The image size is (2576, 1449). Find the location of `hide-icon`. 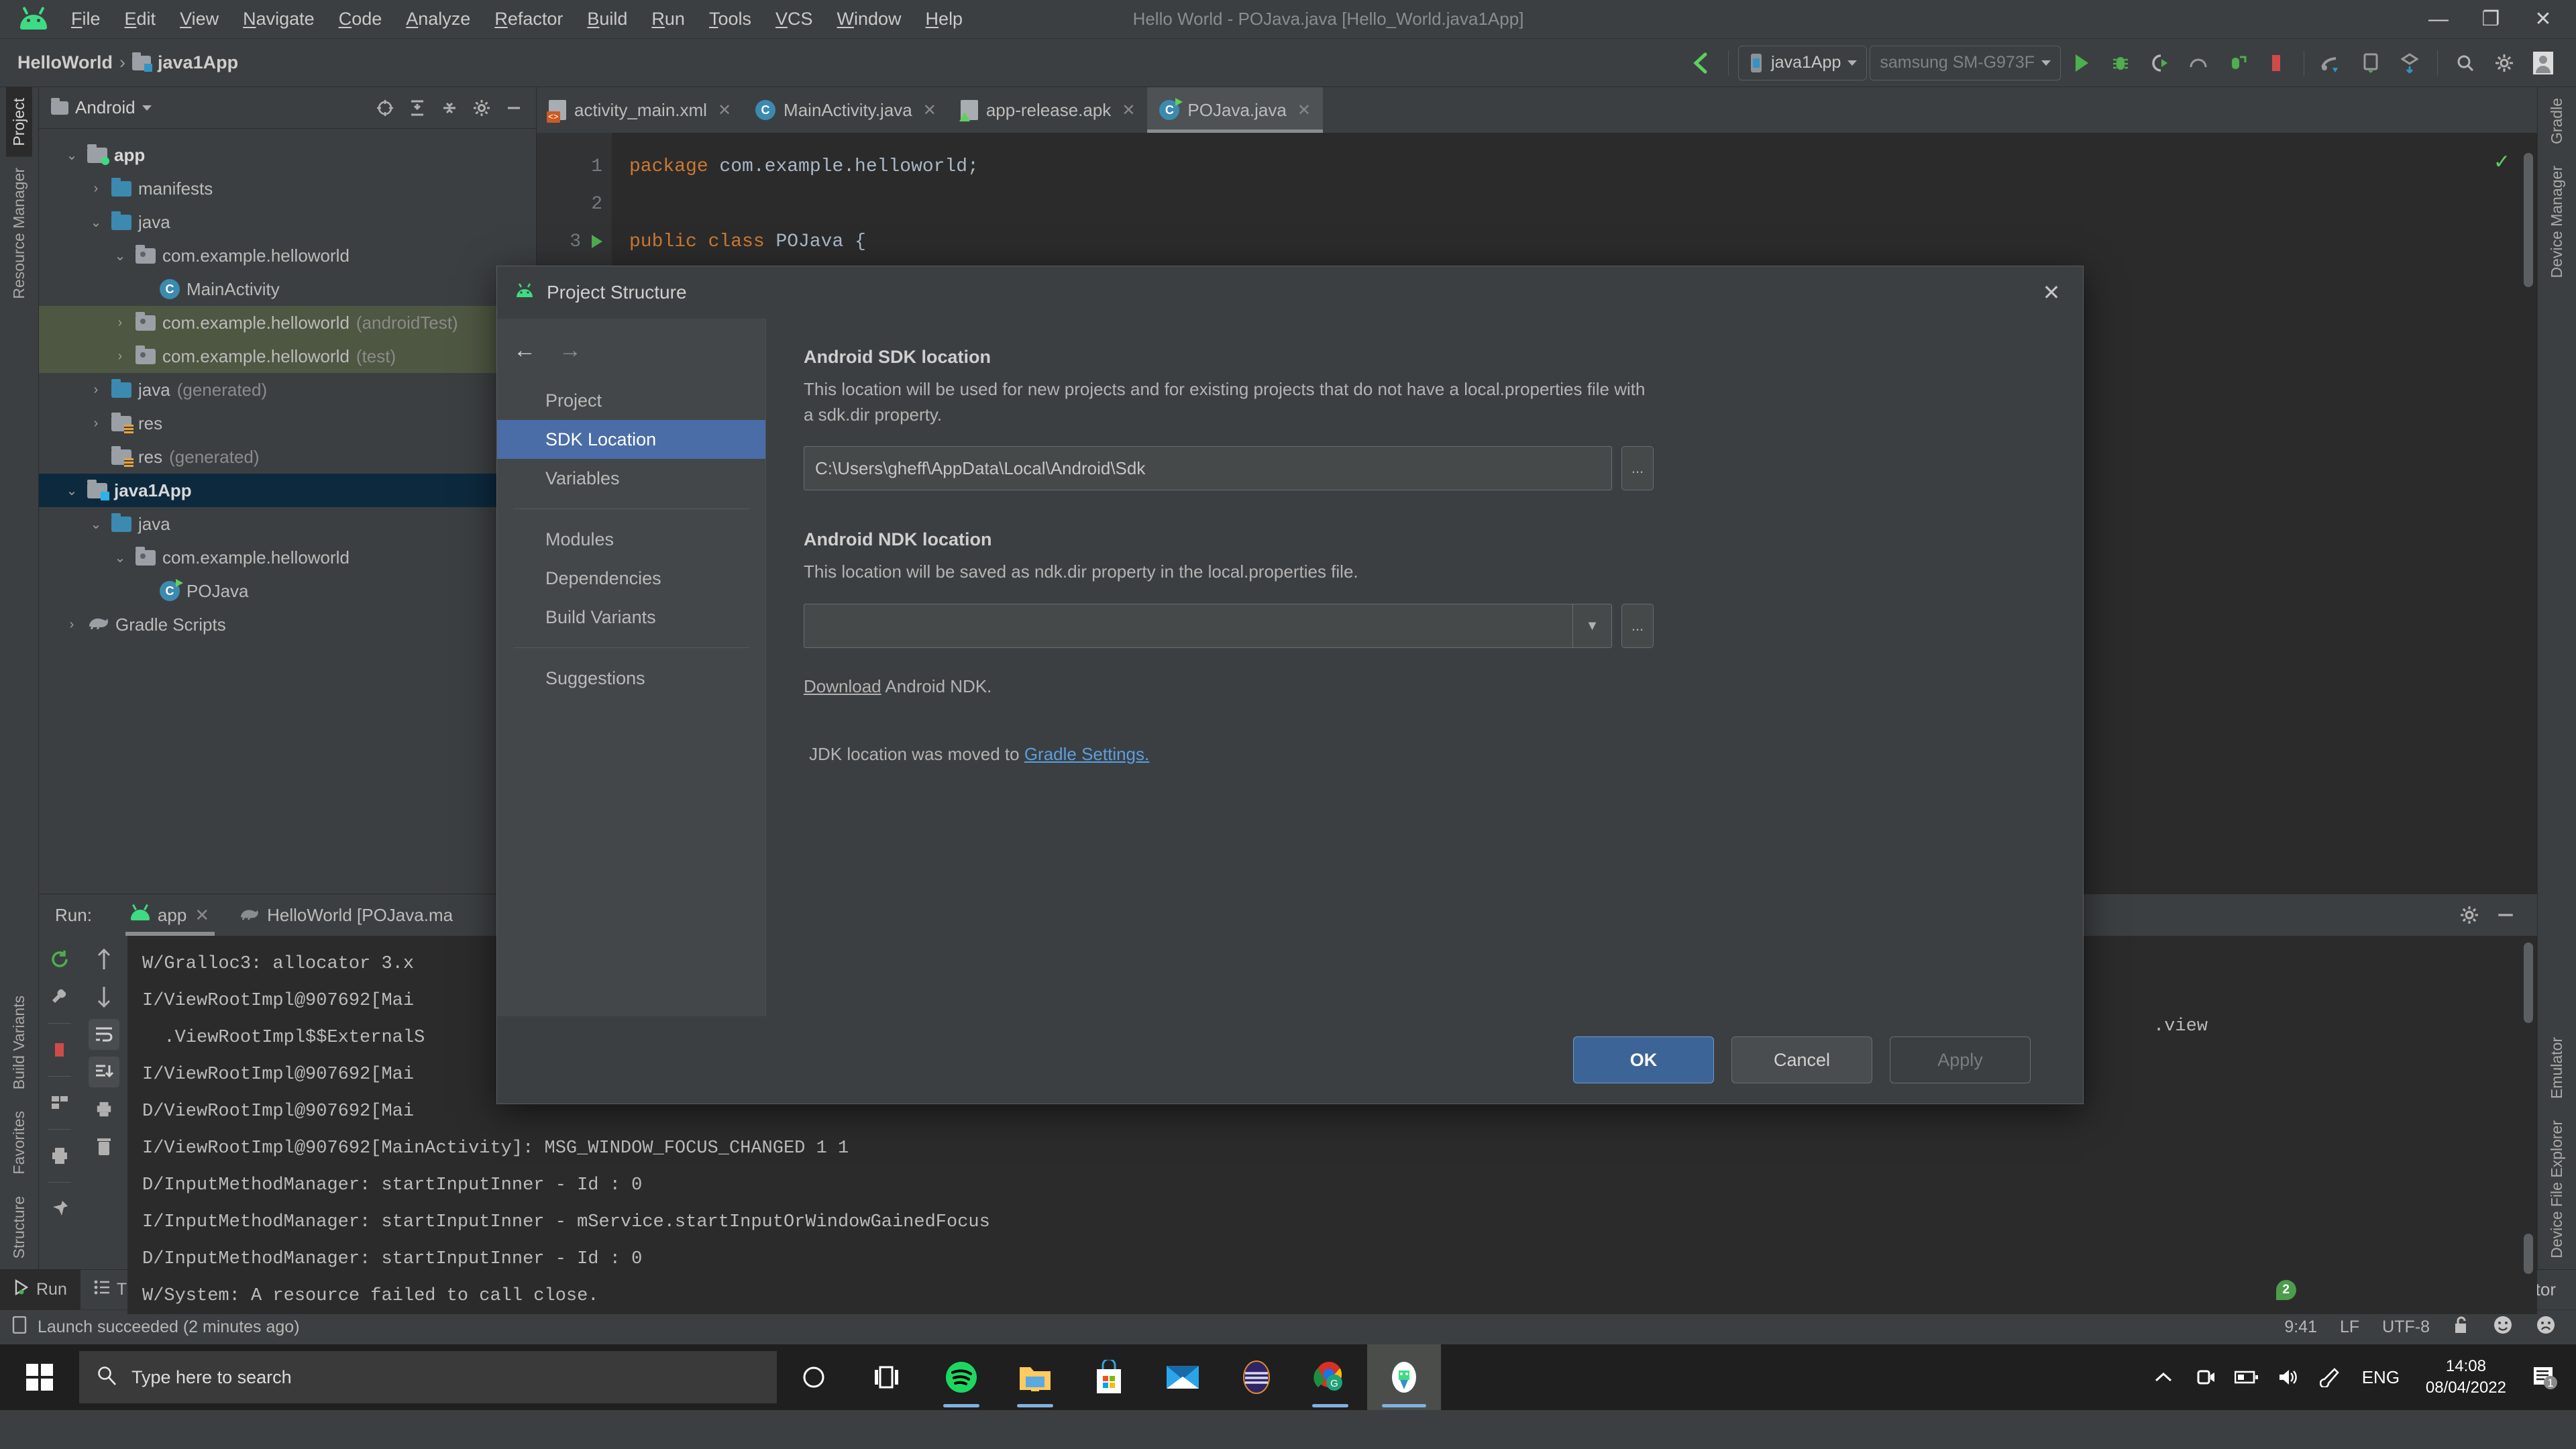

hide-icon is located at coordinates (2505, 915).